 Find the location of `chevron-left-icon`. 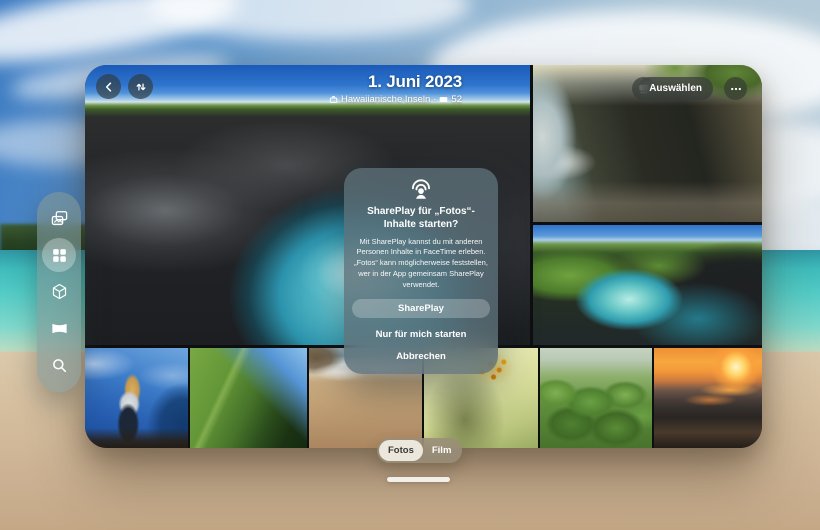

chevron-left-icon is located at coordinates (109, 87).